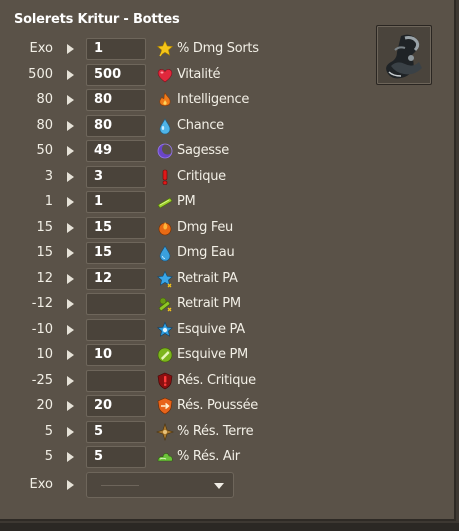 The height and width of the screenshot is (531, 459). What do you see at coordinates (211, 329) in the screenshot?
I see `stat-label: Esquive PA` at bounding box center [211, 329].